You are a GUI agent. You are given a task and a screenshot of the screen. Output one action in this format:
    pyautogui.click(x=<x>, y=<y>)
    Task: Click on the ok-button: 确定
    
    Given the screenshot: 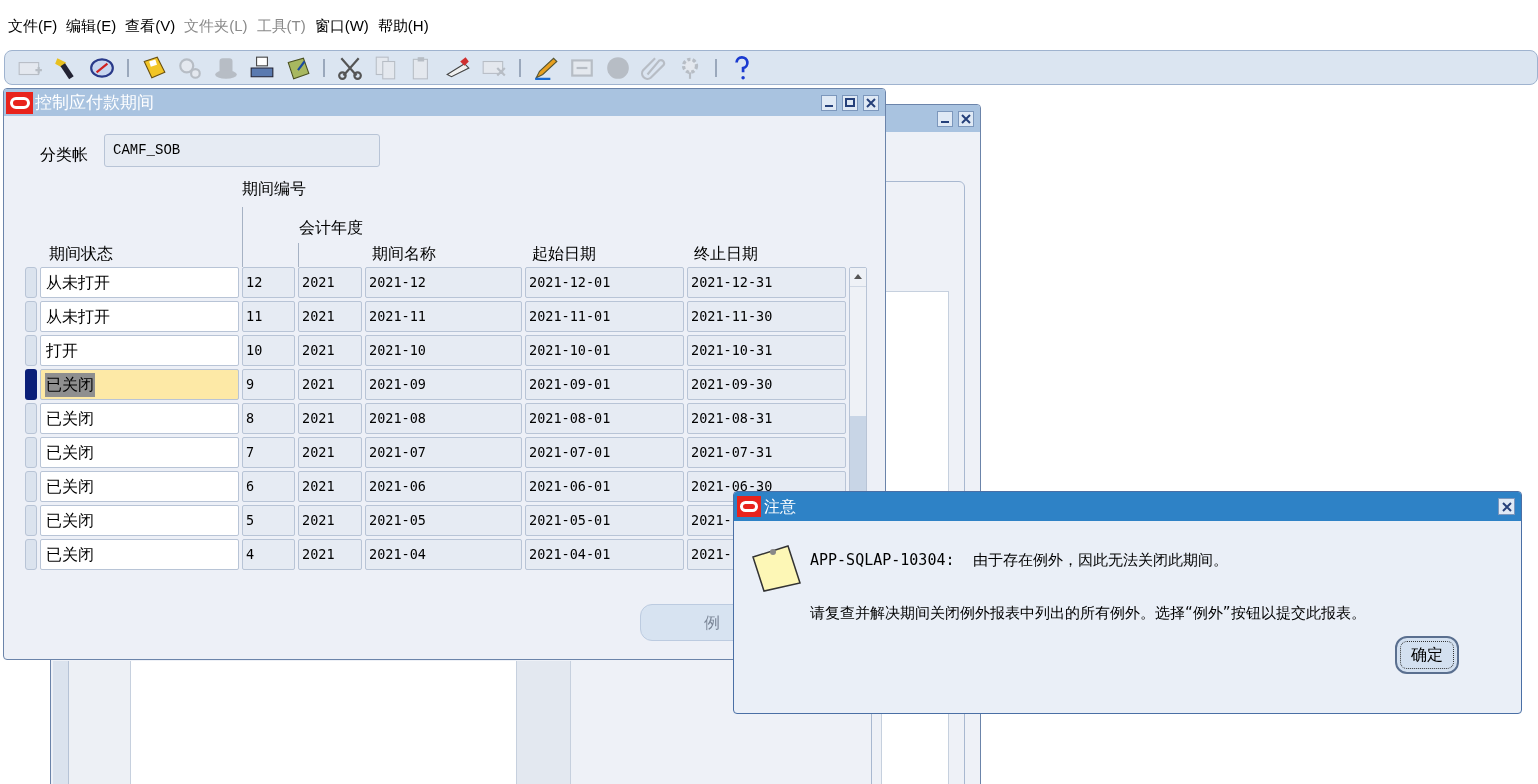 What is the action you would take?
    pyautogui.click(x=1427, y=655)
    